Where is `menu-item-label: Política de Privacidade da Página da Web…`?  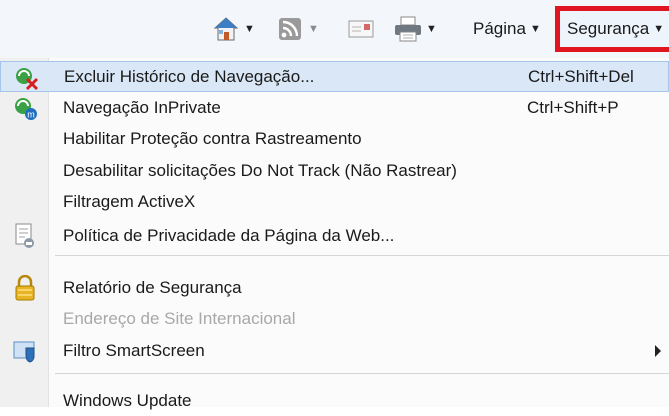 menu-item-label: Política de Privacidade da Página da Web… is located at coordinates (229, 235).